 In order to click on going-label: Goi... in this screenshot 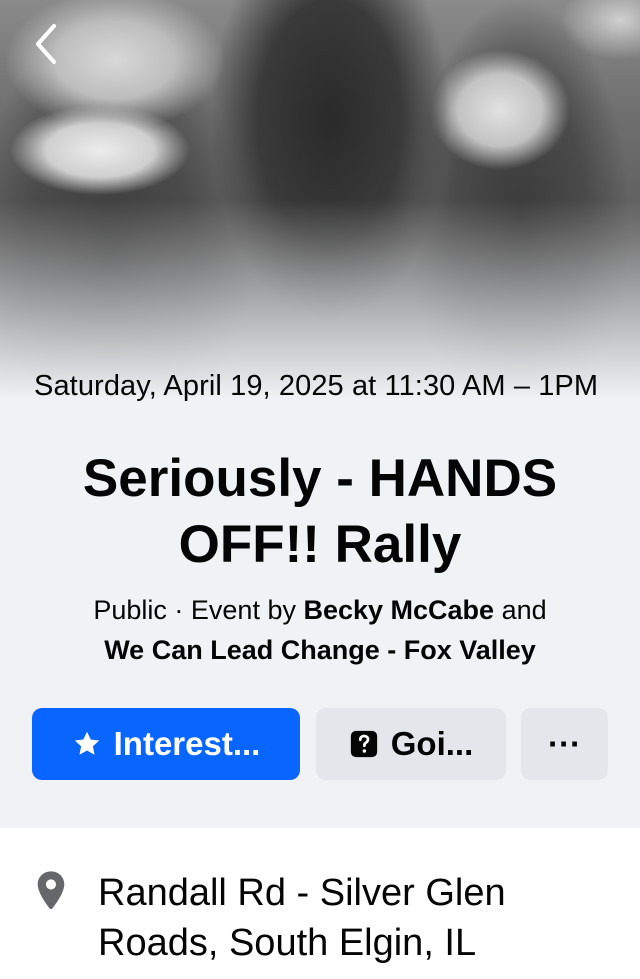, I will do `click(432, 743)`.